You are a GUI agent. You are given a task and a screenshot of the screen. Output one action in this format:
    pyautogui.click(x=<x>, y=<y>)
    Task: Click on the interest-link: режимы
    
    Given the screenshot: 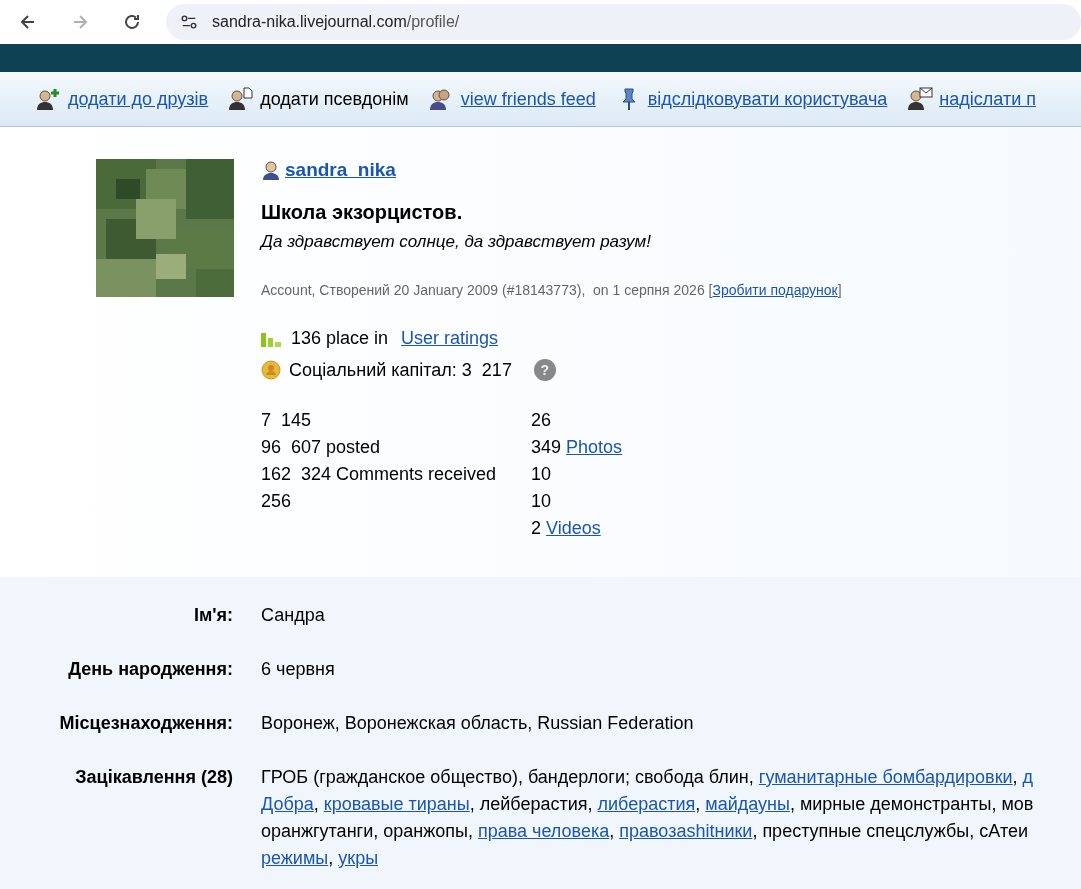 What is the action you would take?
    pyautogui.click(x=295, y=858)
    